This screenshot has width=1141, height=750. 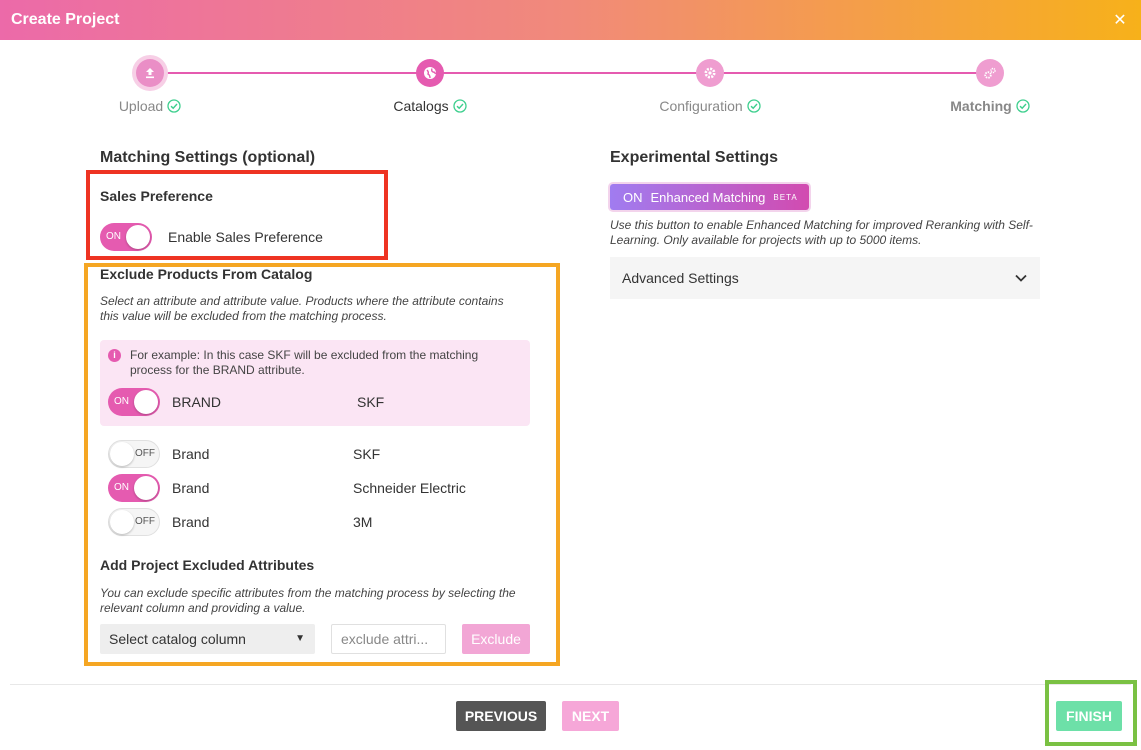 I want to click on matching-settings-title: Matching Settings (optional), so click(x=208, y=157).